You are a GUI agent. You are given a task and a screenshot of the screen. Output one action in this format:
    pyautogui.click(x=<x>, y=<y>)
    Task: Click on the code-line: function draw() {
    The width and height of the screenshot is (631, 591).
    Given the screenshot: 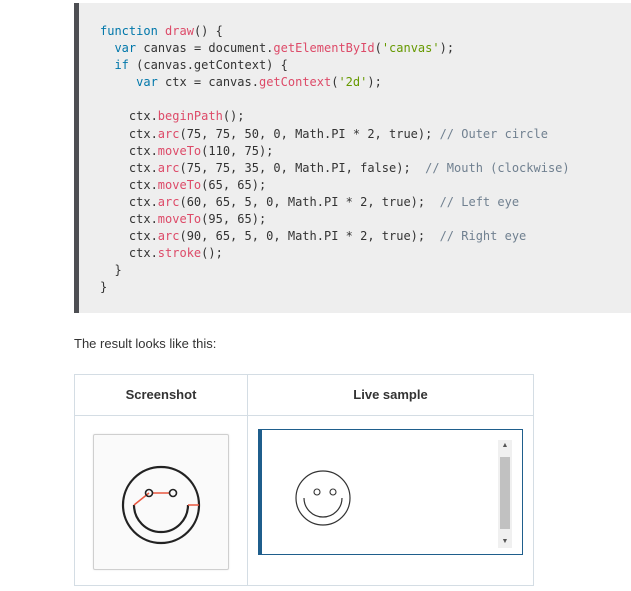 What is the action you would take?
    pyautogui.click(x=365, y=31)
    